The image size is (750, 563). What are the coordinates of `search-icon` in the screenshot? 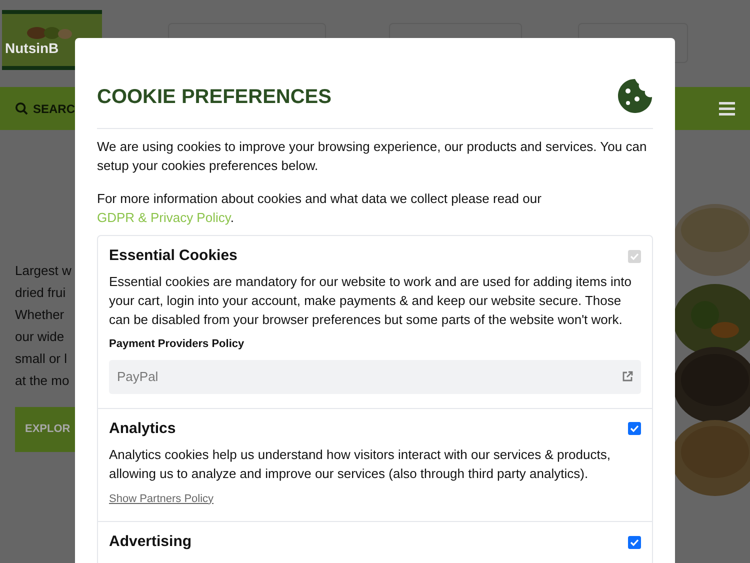 It's located at (21, 108).